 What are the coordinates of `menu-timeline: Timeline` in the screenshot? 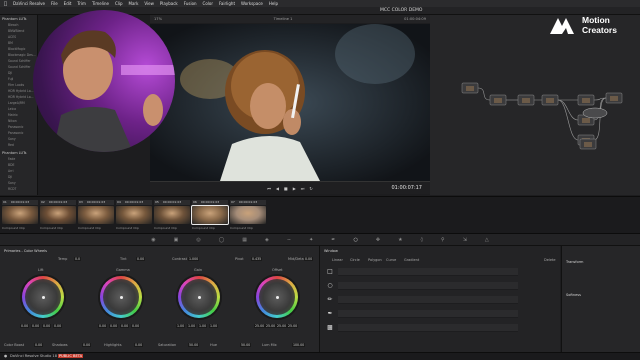 It's located at (100, 3).